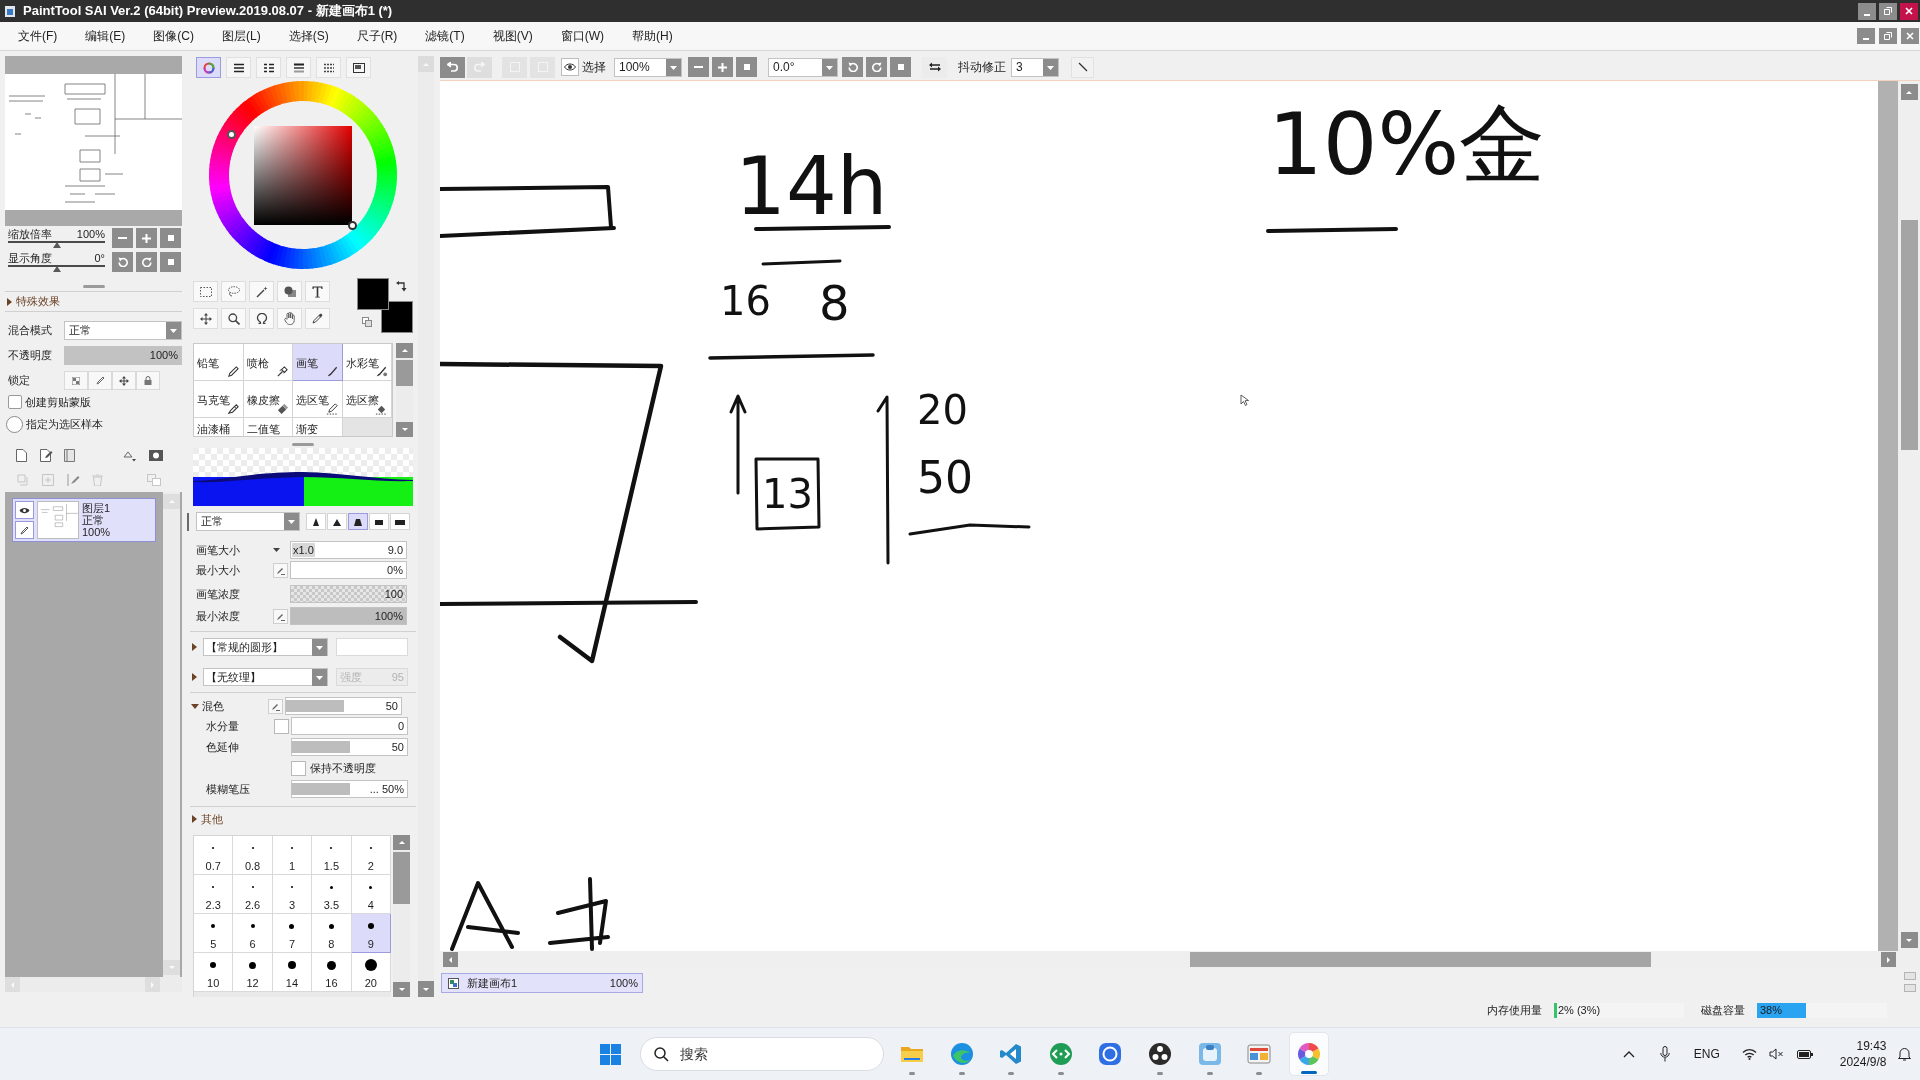 This screenshot has width=1920, height=1080. I want to click on hue-ring-handle, so click(231, 134).